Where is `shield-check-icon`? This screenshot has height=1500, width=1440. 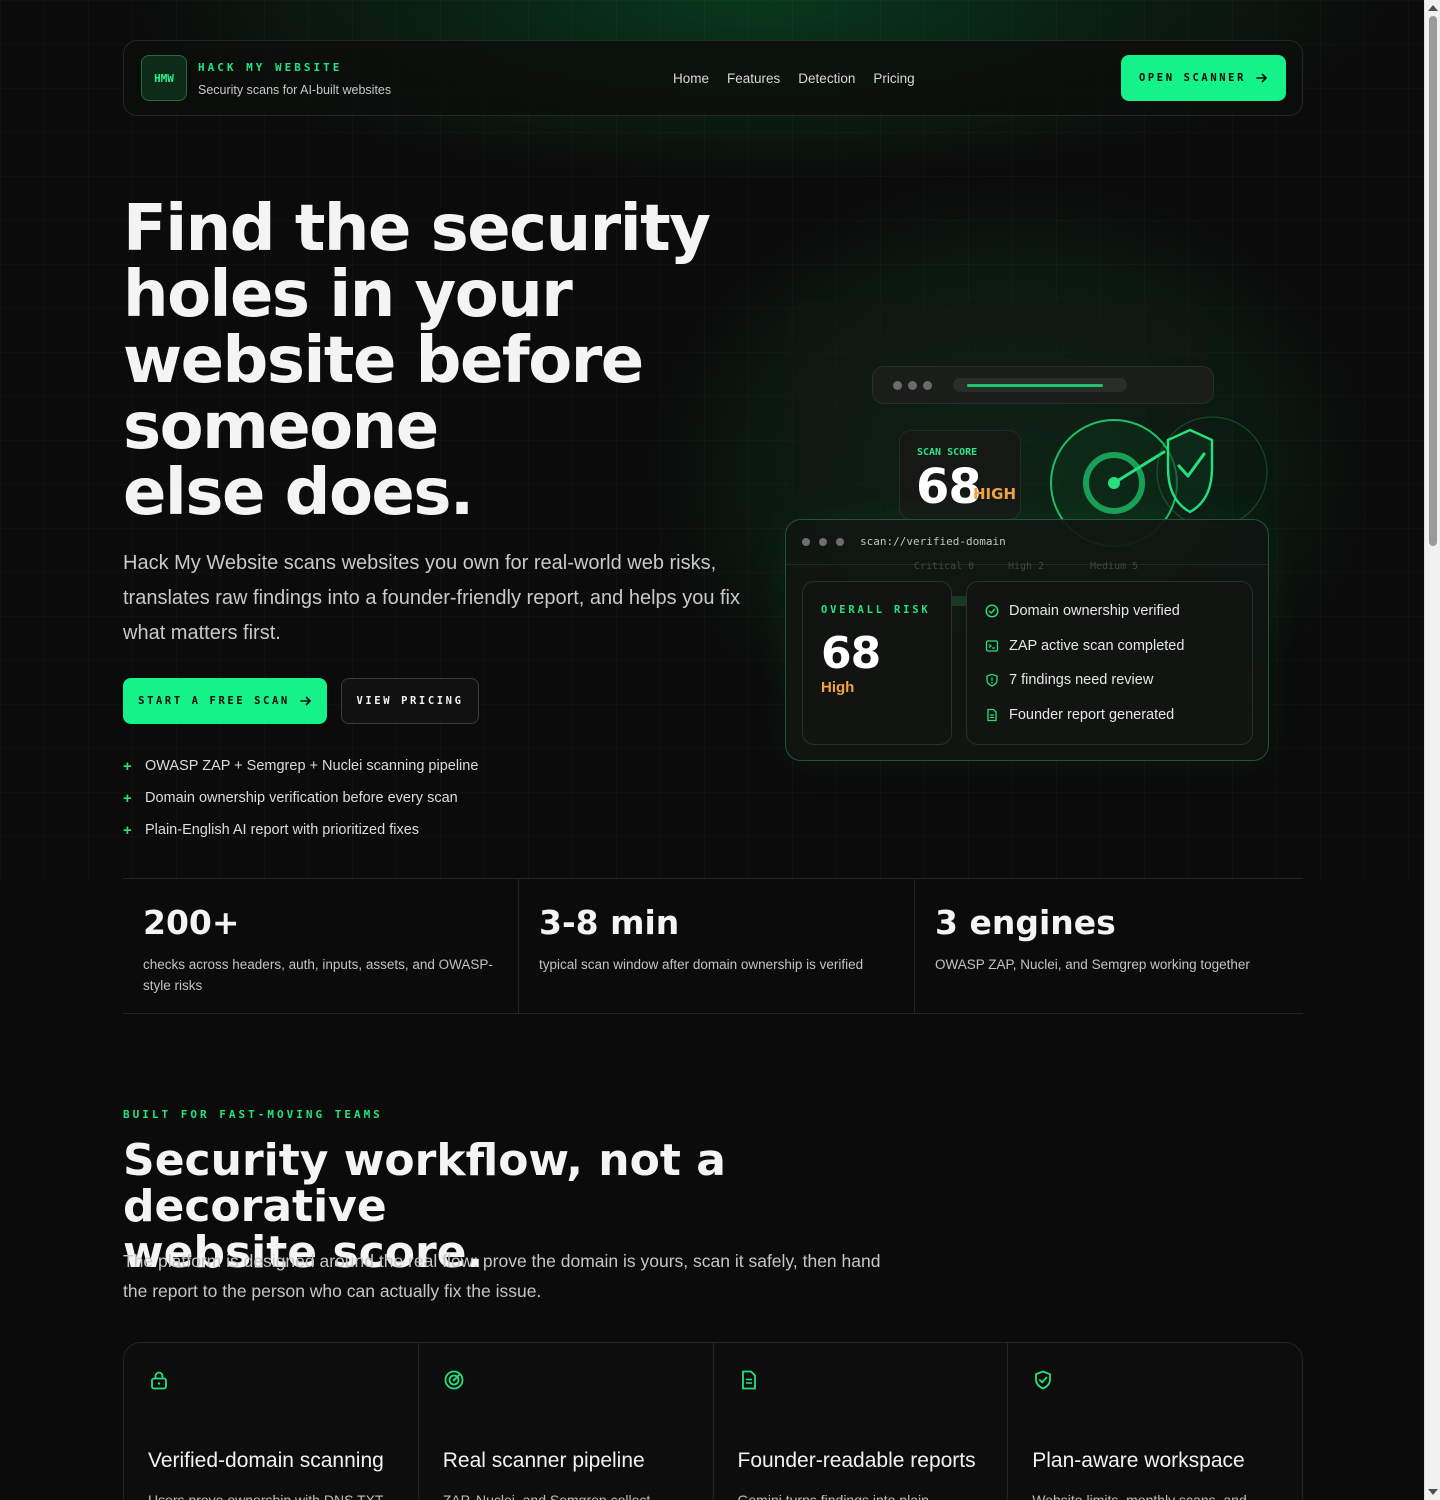 shield-check-icon is located at coordinates (1043, 1380).